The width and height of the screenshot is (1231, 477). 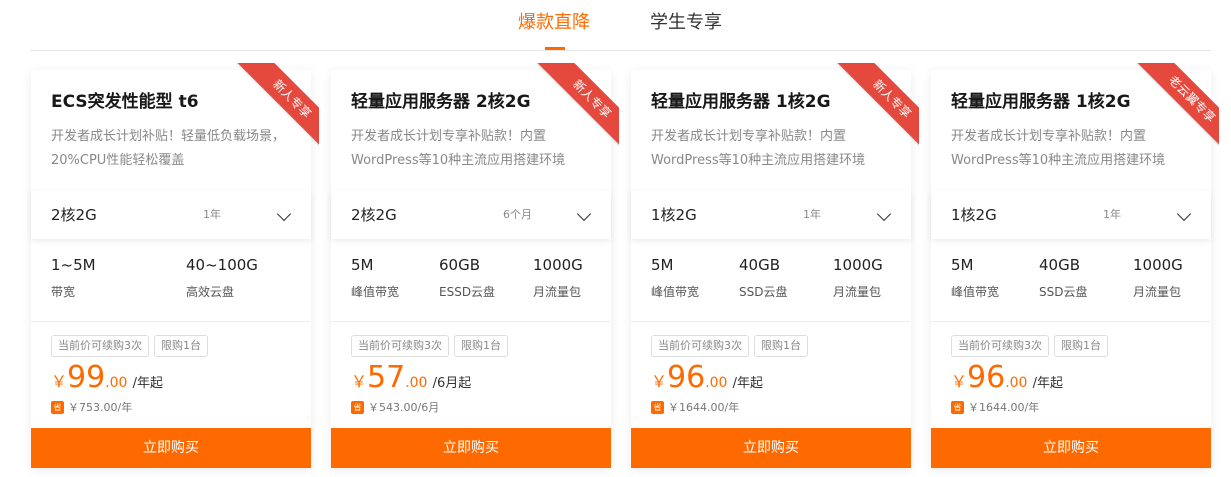 I want to click on spec-dropdown: 2核2G 6个月, so click(x=471, y=215).